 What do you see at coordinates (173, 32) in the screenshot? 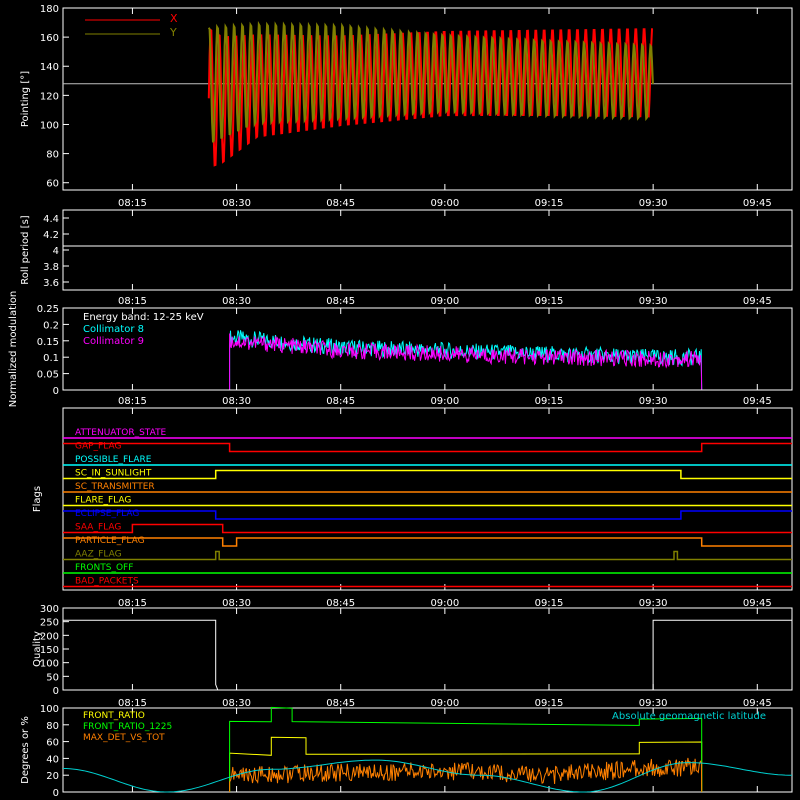
I see `legend-label: Y` at bounding box center [173, 32].